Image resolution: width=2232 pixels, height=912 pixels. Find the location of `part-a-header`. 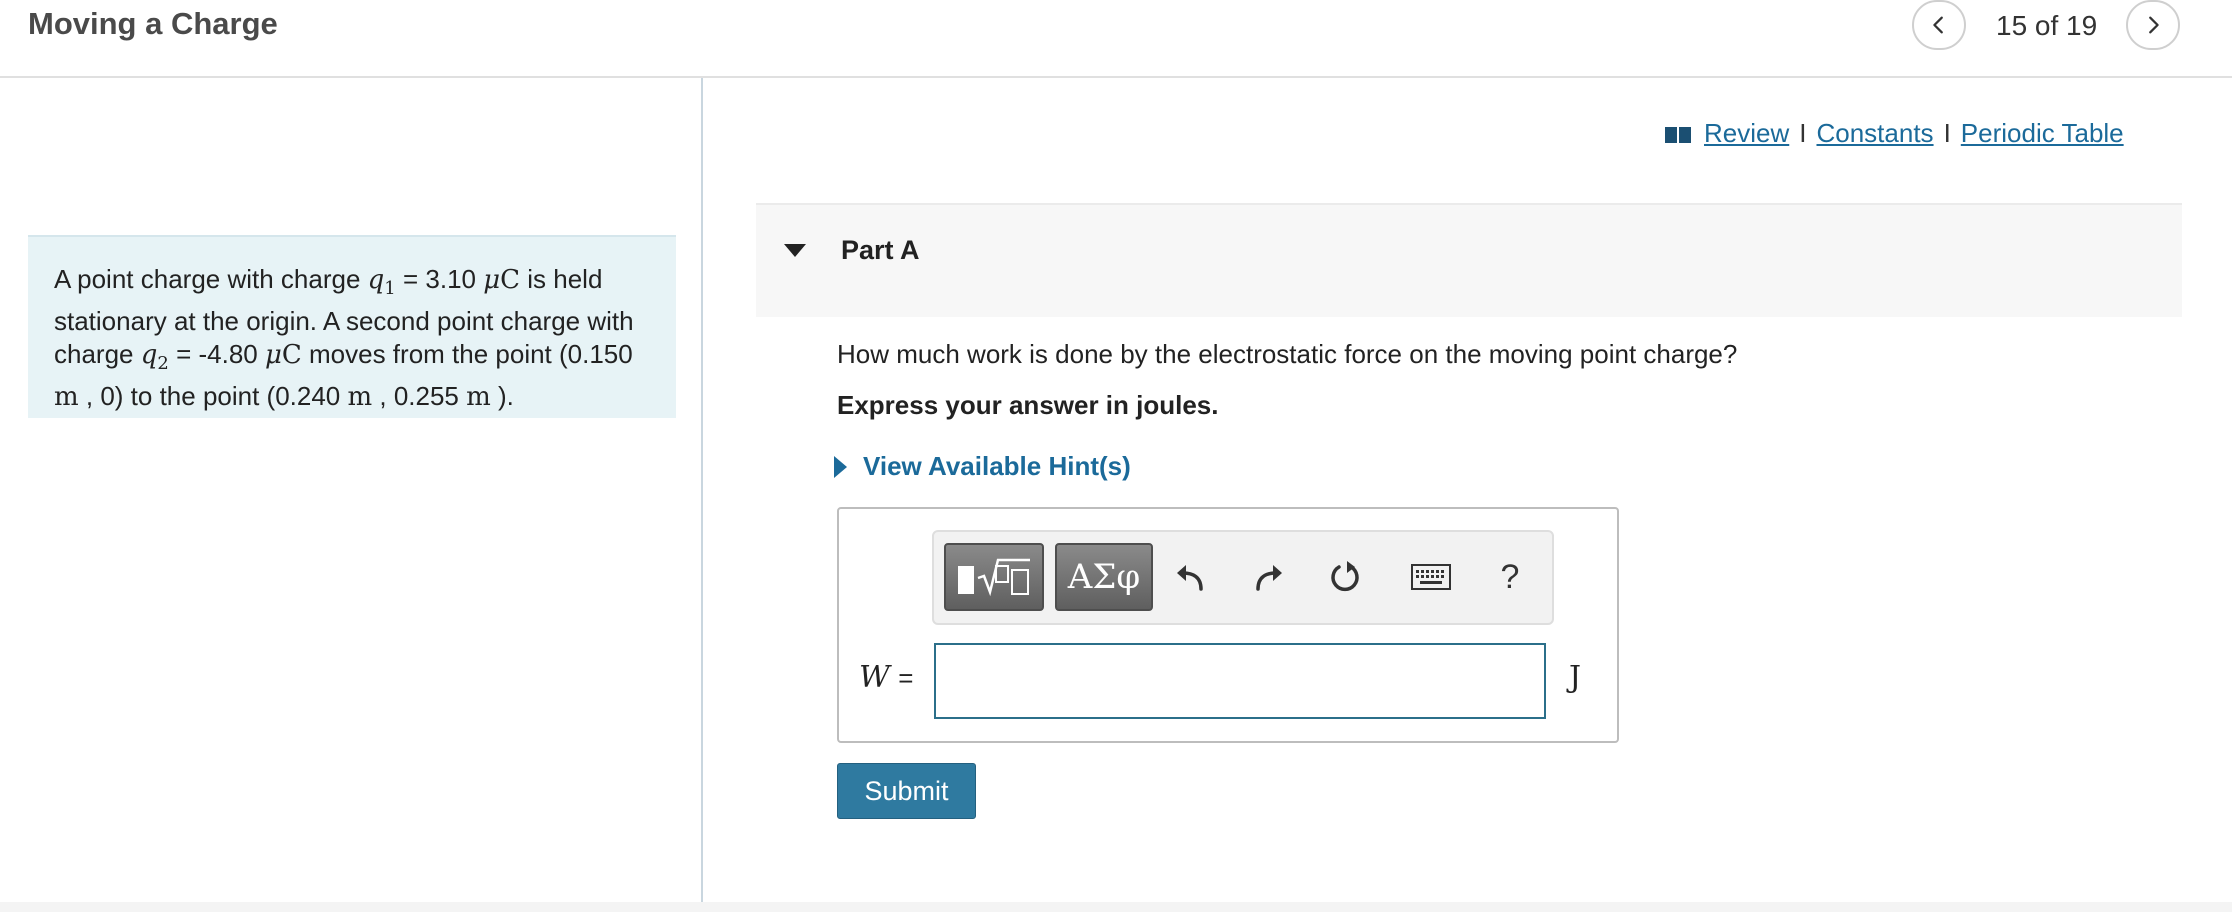

part-a-header is located at coordinates (1469, 260).